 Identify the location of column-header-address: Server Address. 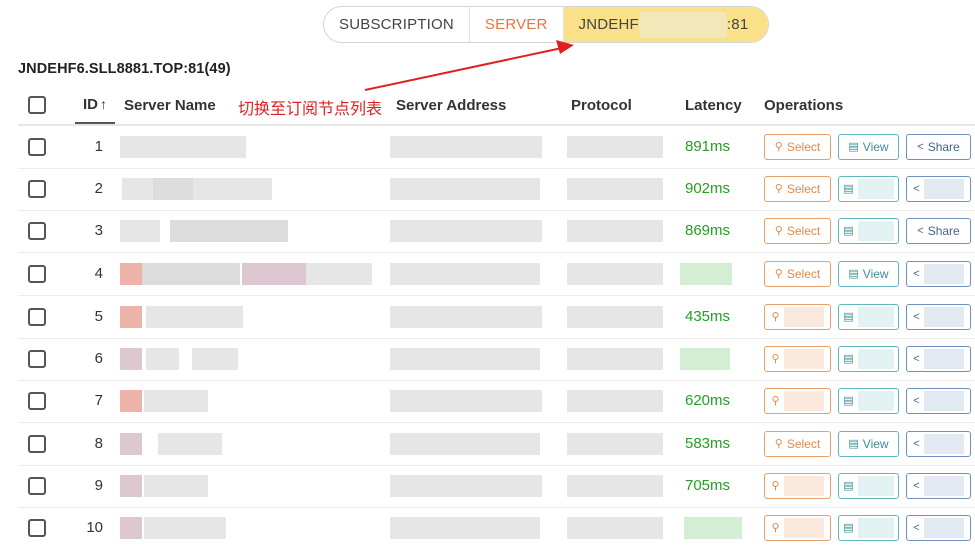
(451, 105).